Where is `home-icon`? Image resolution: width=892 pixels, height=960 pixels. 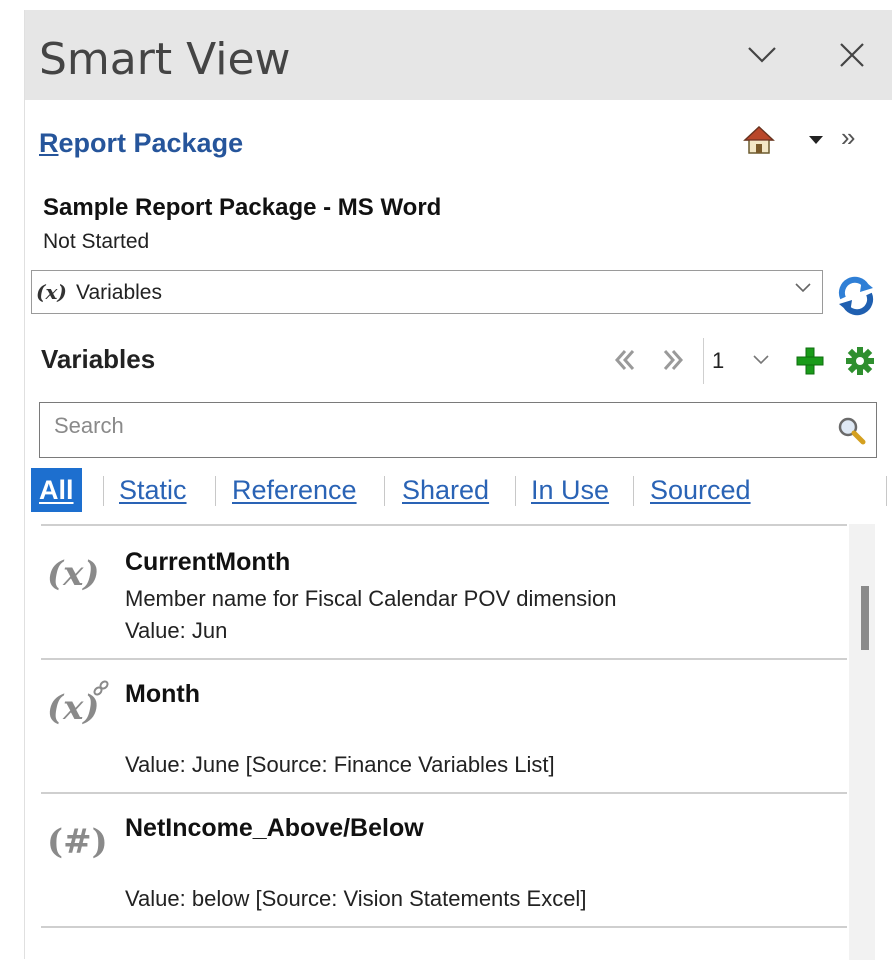 home-icon is located at coordinates (759, 140).